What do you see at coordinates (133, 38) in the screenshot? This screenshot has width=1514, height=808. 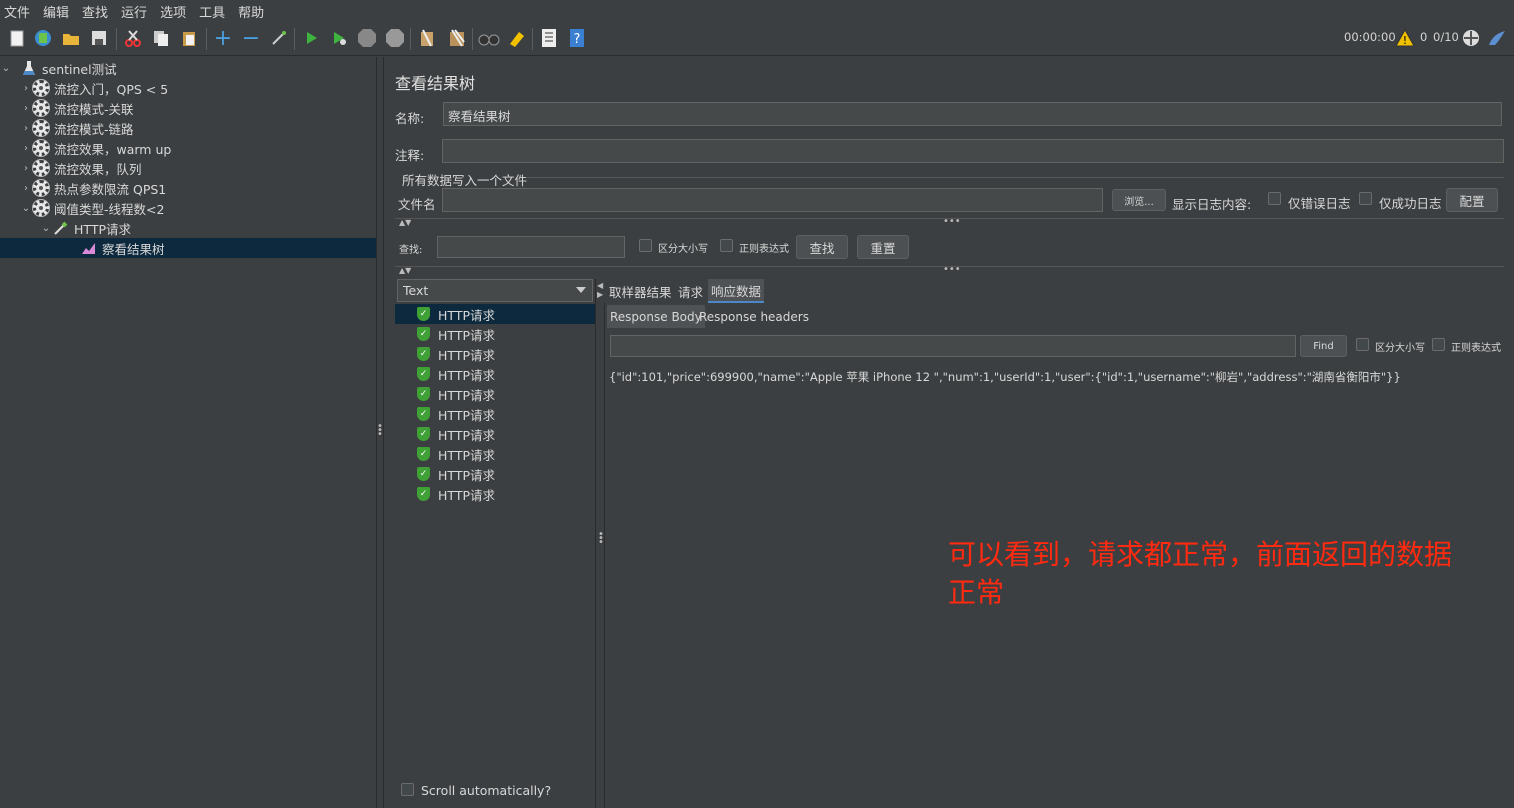 I see `cut-icon` at bounding box center [133, 38].